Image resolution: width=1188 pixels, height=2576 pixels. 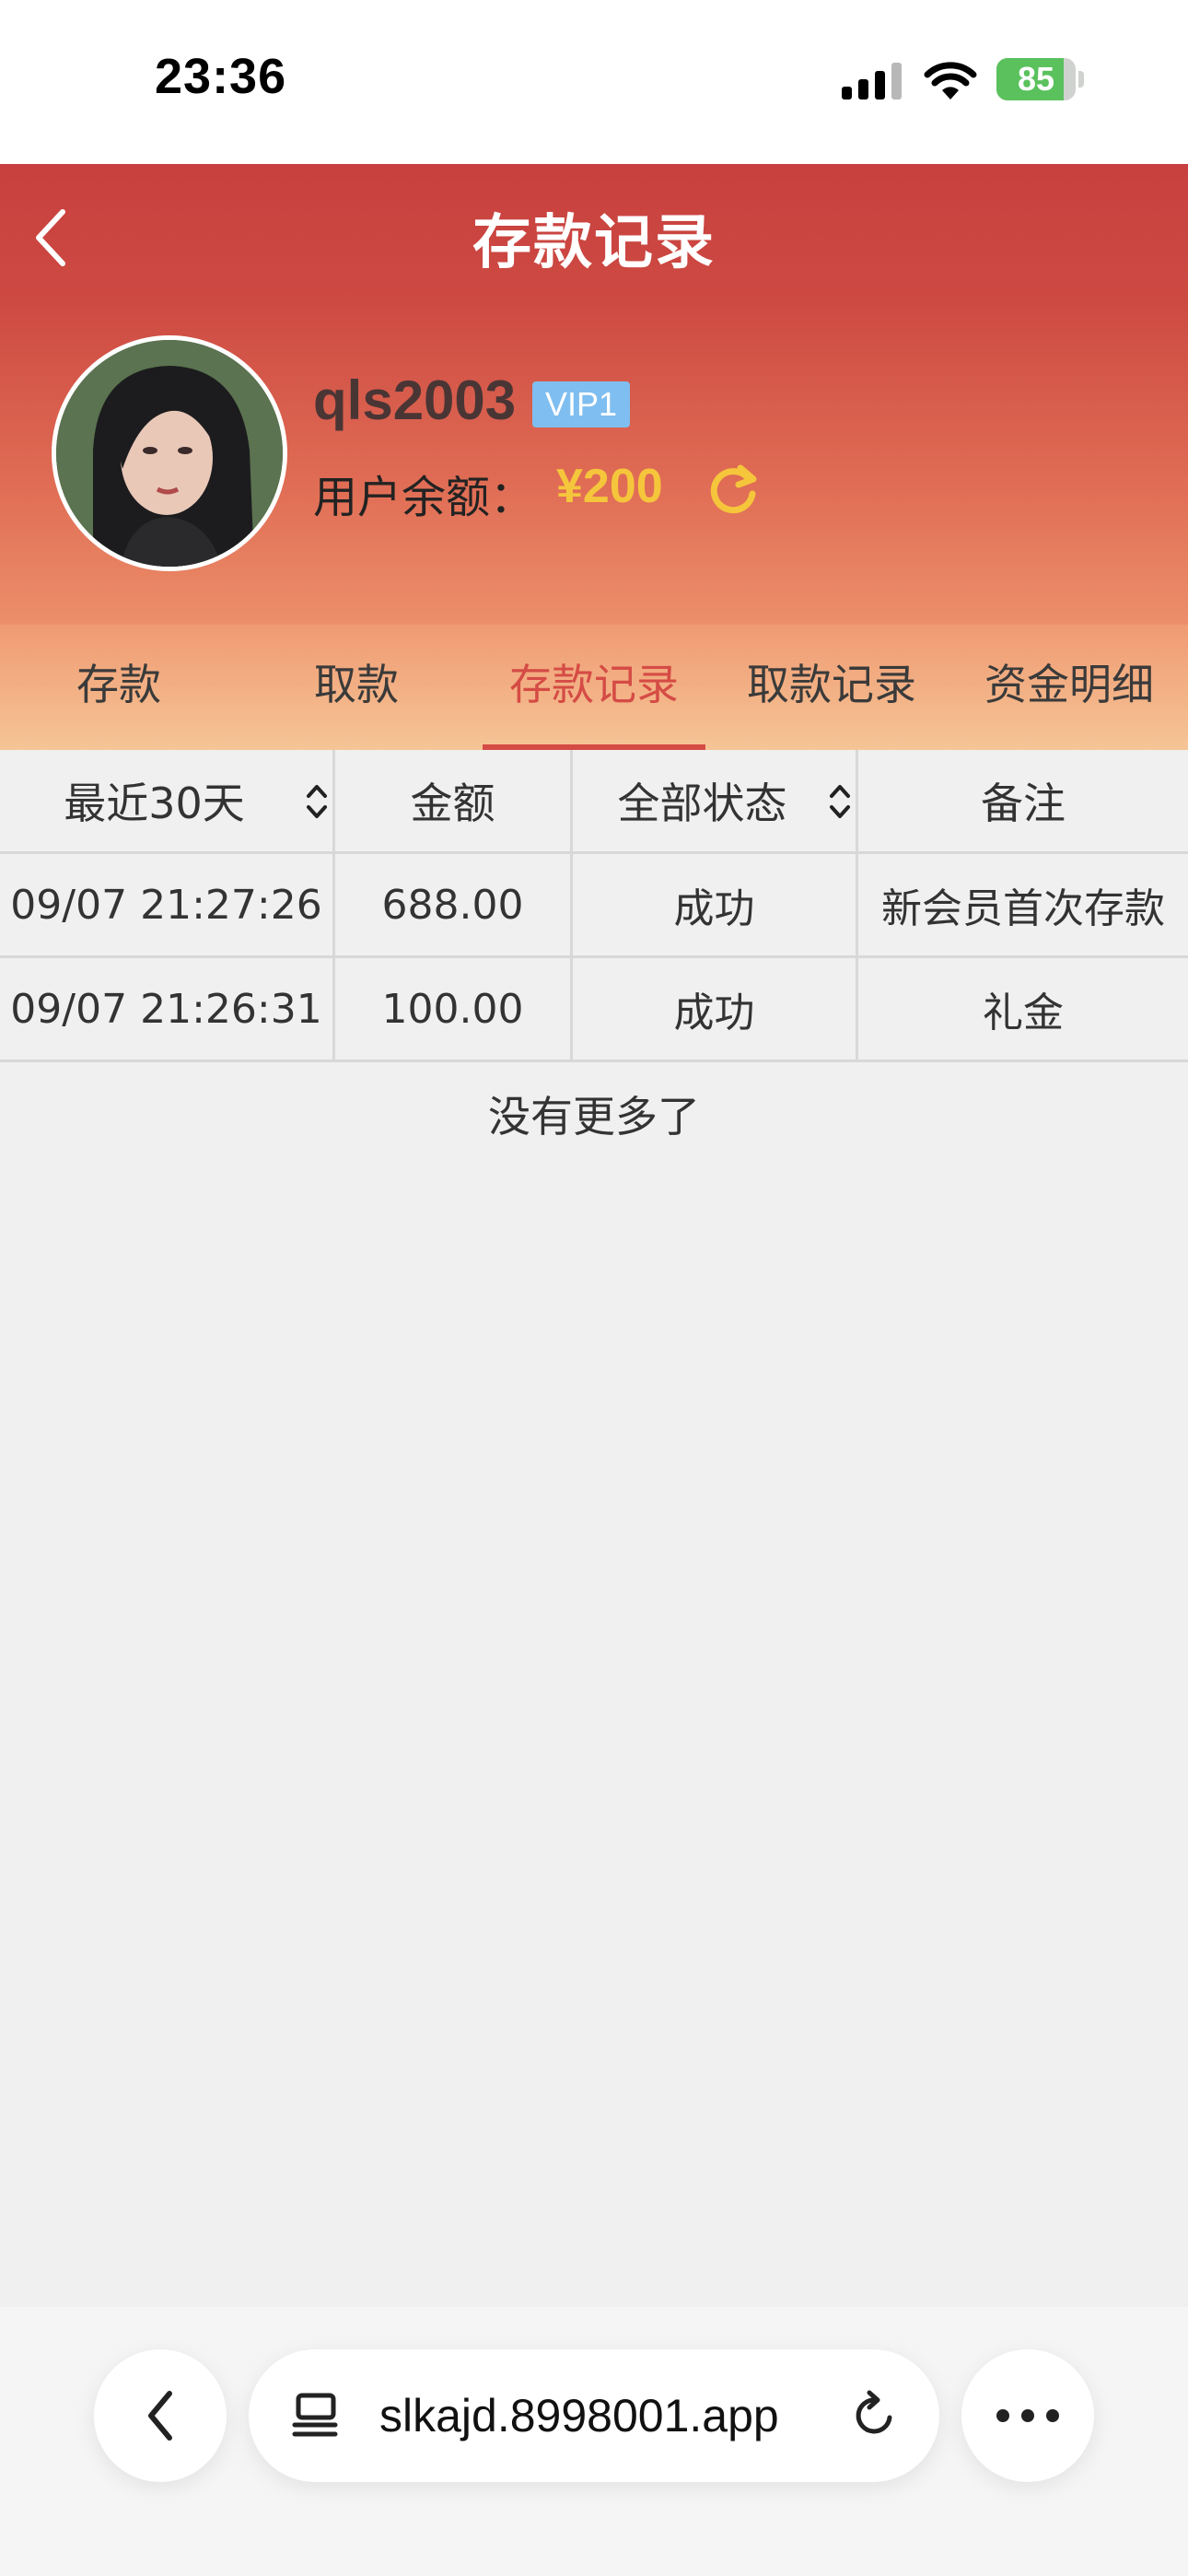 I want to click on chevron-left-icon, so click(x=160, y=2416).